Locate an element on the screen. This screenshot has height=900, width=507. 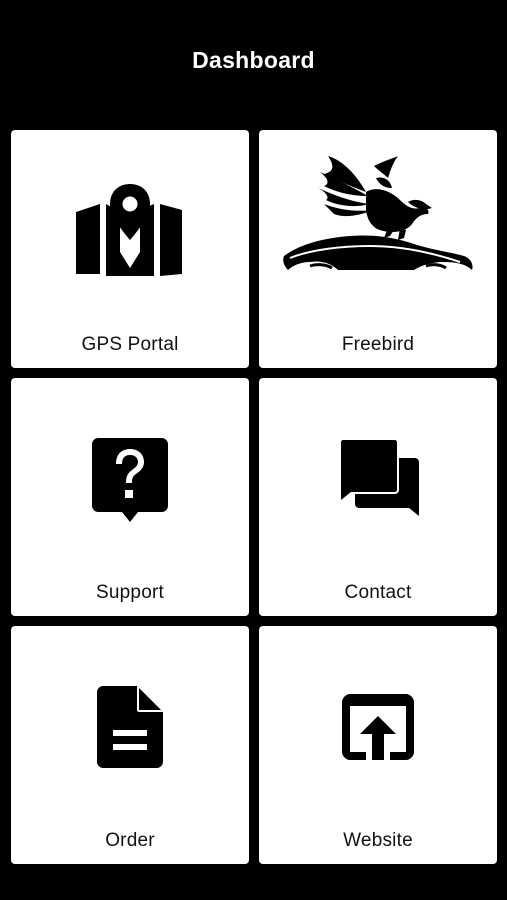
page-title: Dashboard is located at coordinates (253, 59).